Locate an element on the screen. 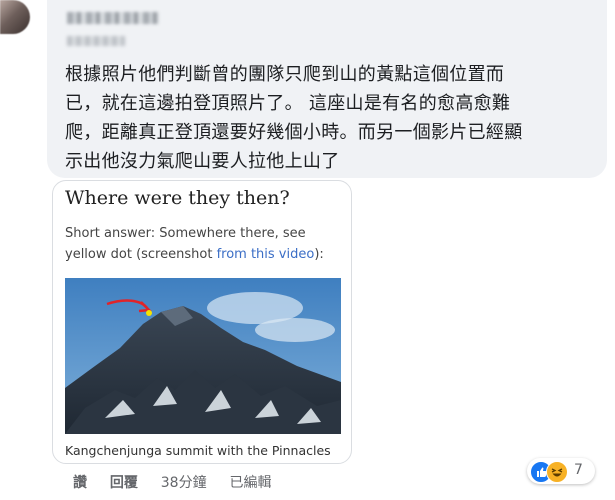 This screenshot has height=500, width=615. author-subtitle-blurred is located at coordinates (96, 41).